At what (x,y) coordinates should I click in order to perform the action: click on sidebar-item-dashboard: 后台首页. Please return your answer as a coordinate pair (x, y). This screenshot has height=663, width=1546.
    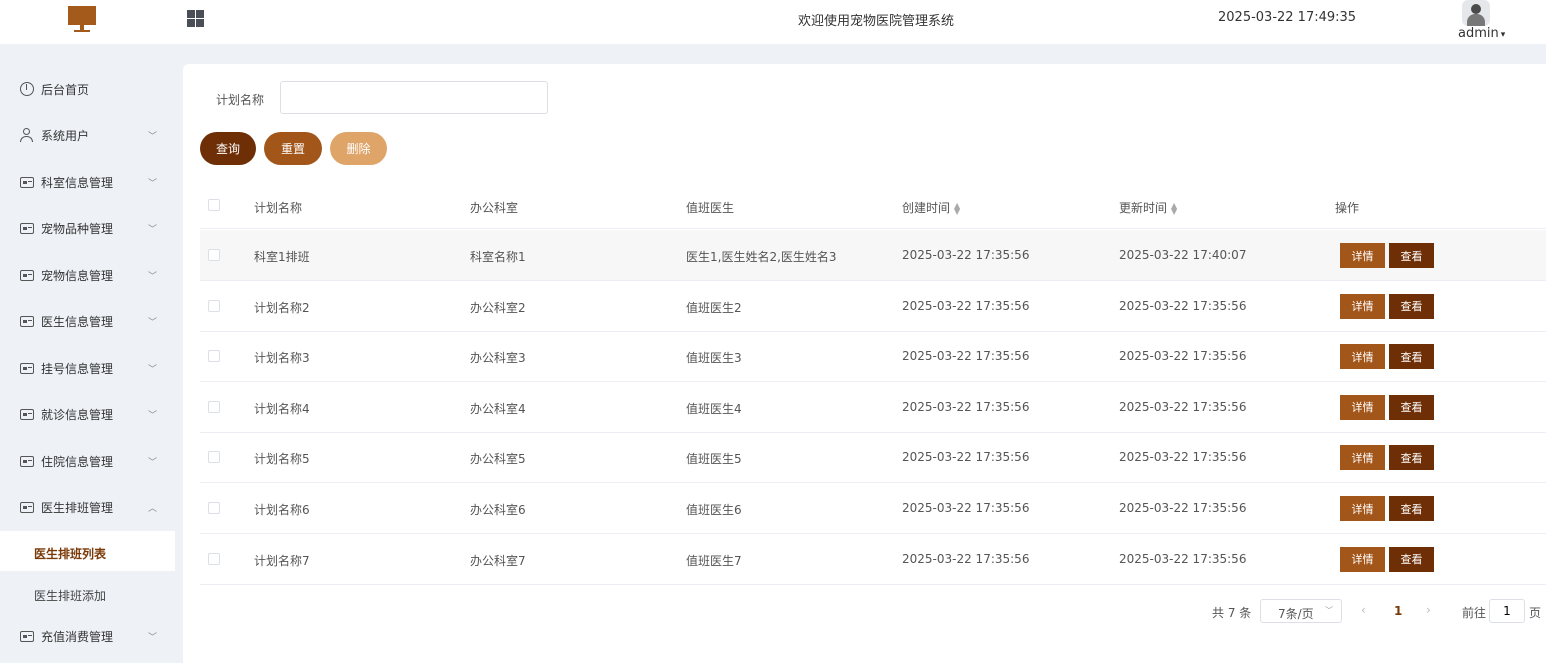
    Looking at the image, I should click on (87, 89).